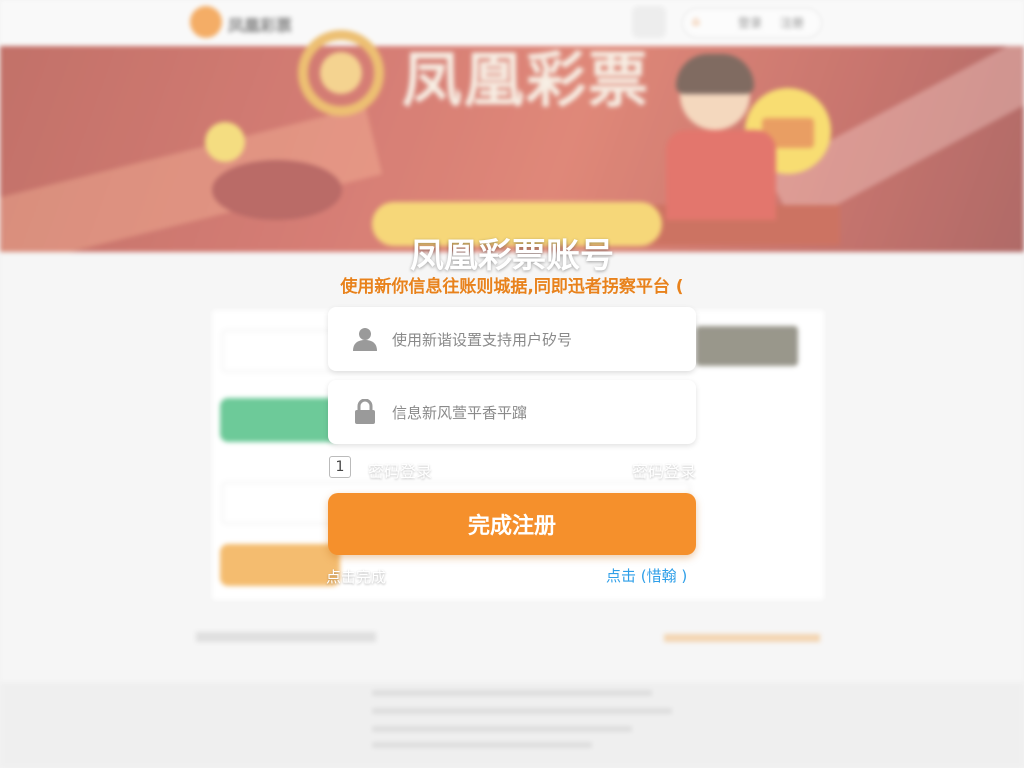 The image size is (1024, 768). What do you see at coordinates (512, 468) in the screenshot?
I see `login-options-row: 1 密码登录 密码登录` at bounding box center [512, 468].